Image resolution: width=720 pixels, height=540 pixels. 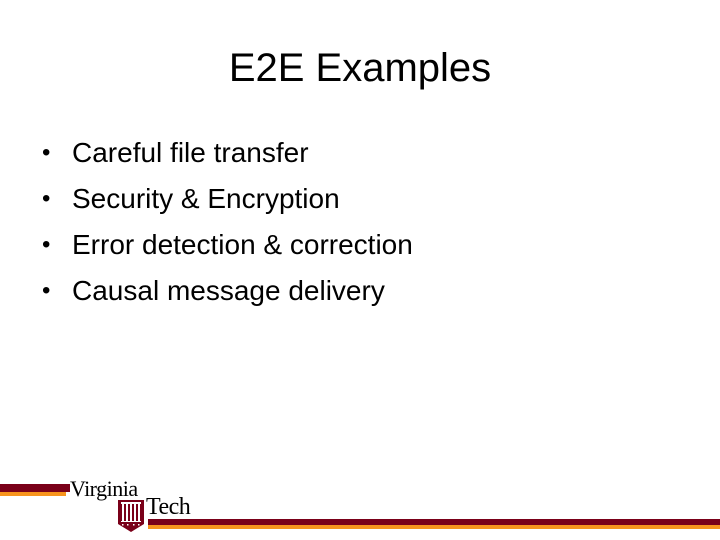 I want to click on bullet-item: • Security & Encryption, so click(x=227, y=199).